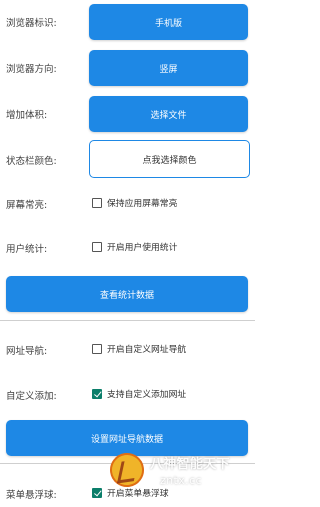 The image size is (320, 507). What do you see at coordinates (31, 69) in the screenshot?
I see `browser-orientation-label: 浏览器方向:` at bounding box center [31, 69].